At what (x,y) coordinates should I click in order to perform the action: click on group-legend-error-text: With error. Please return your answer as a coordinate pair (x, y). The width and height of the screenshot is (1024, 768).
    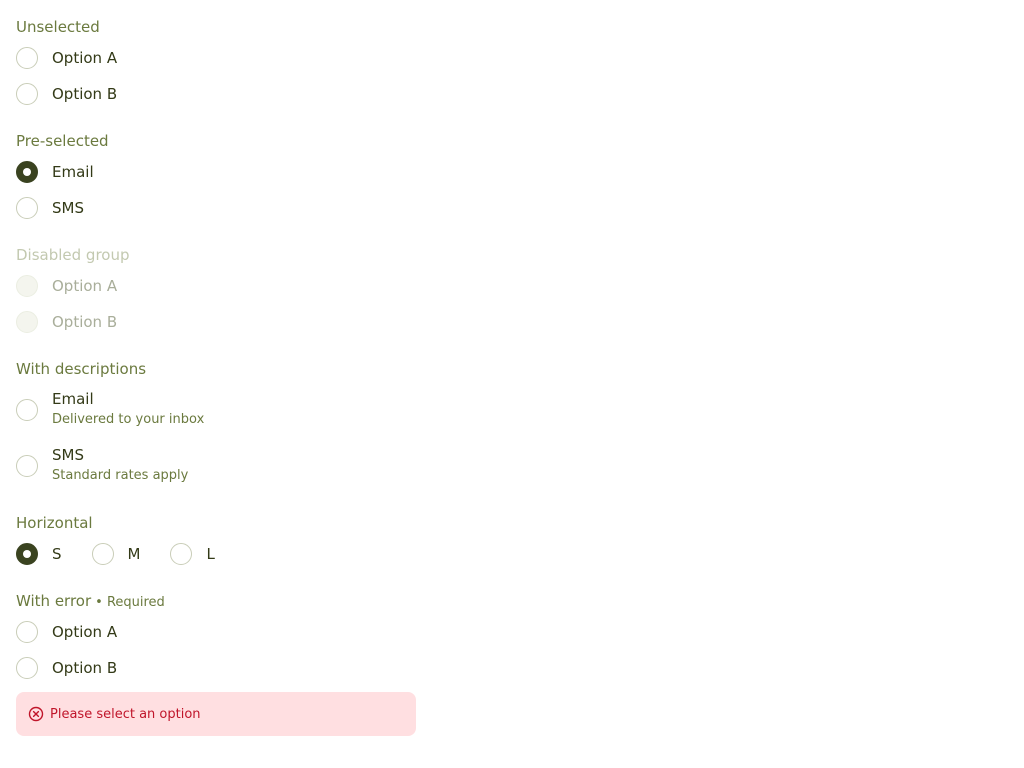
    Looking at the image, I should click on (54, 601).